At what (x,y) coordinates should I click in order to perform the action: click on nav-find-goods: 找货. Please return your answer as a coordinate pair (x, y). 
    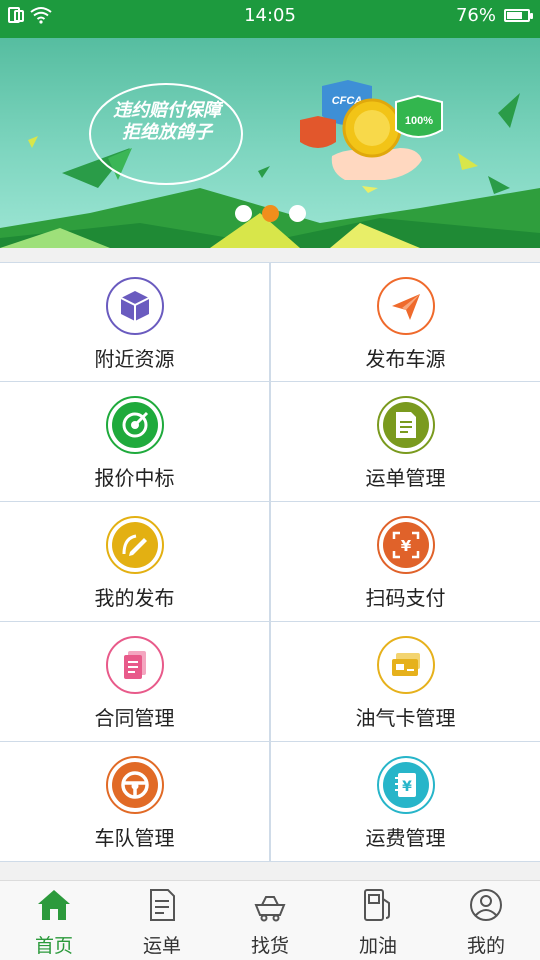
    Looking at the image, I should click on (270, 920).